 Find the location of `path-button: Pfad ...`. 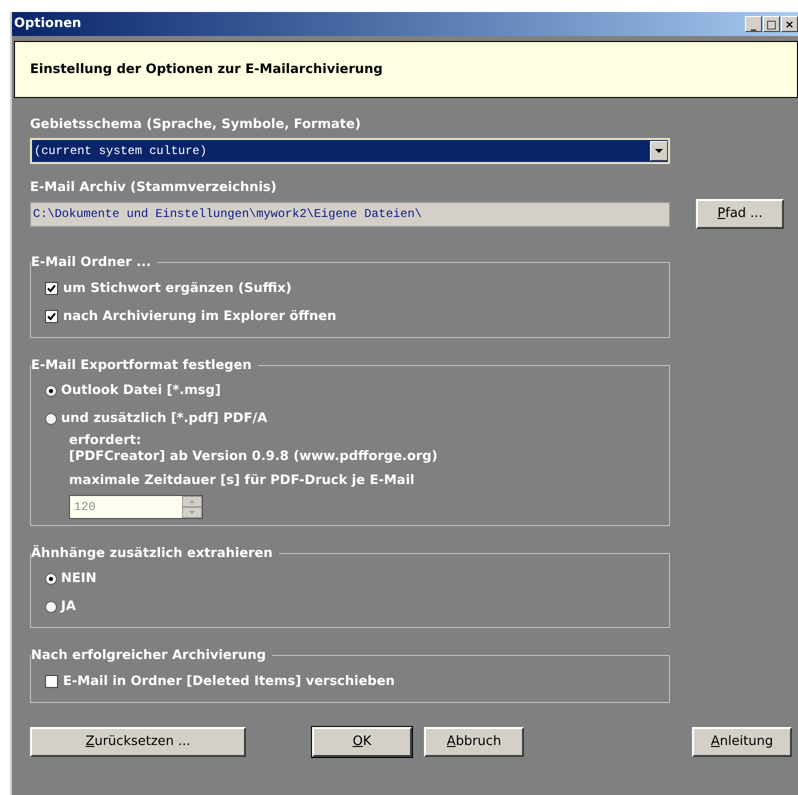

path-button: Pfad ... is located at coordinates (740, 214).